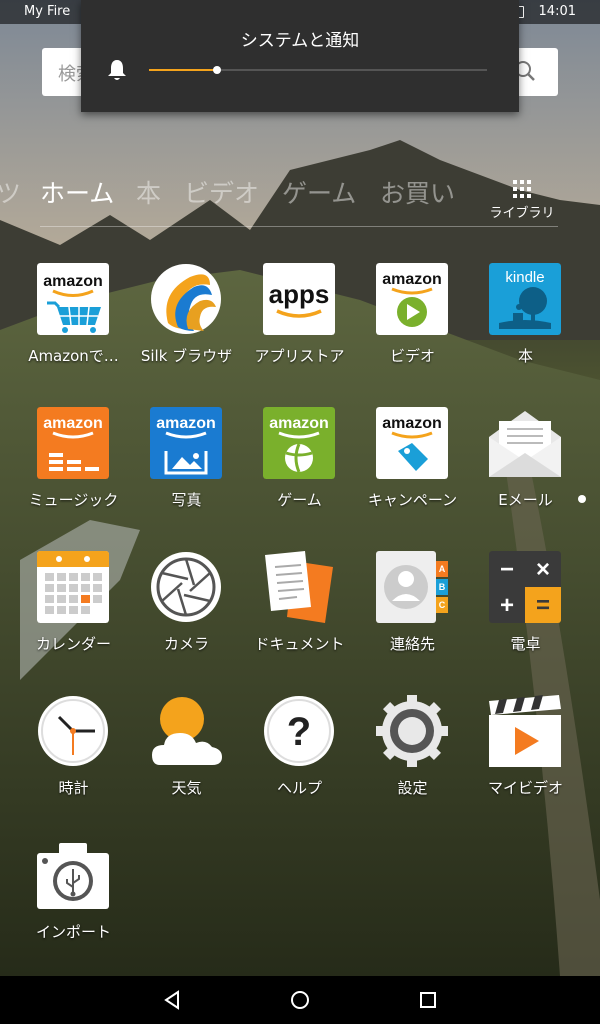  Describe the element at coordinates (525, 356) in the screenshot. I see `app-label: 本` at that location.